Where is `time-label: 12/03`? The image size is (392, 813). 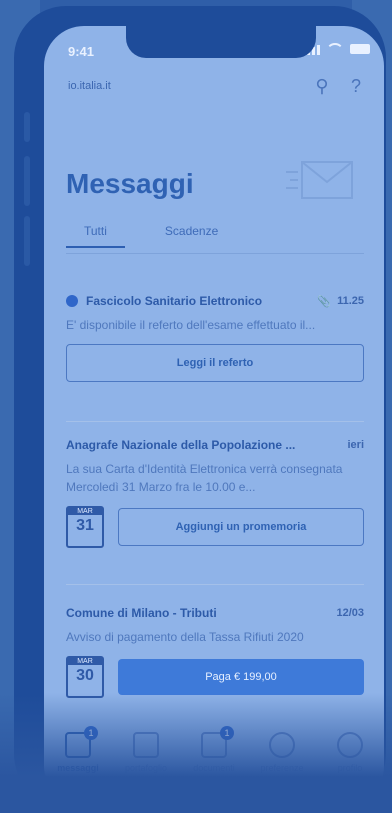 time-label: 12/03 is located at coordinates (350, 613).